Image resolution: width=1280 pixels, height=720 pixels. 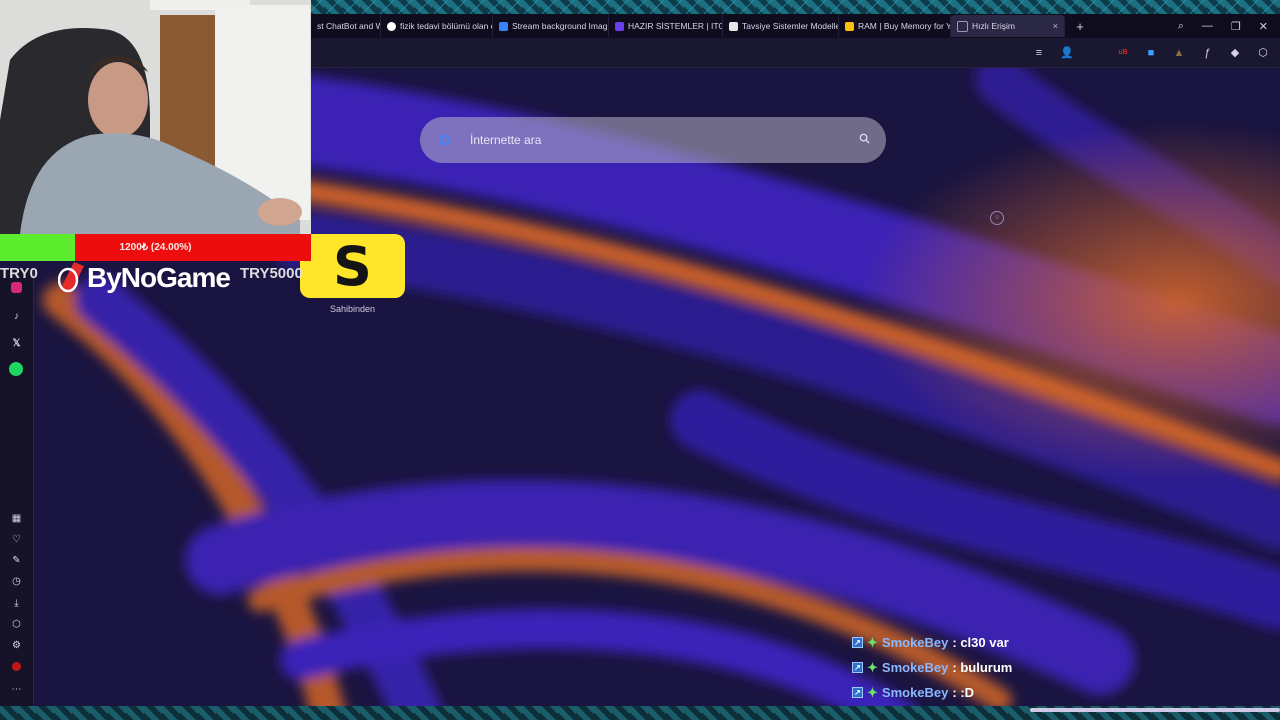 I want to click on close-window-button: ✕, so click(x=1263, y=26).